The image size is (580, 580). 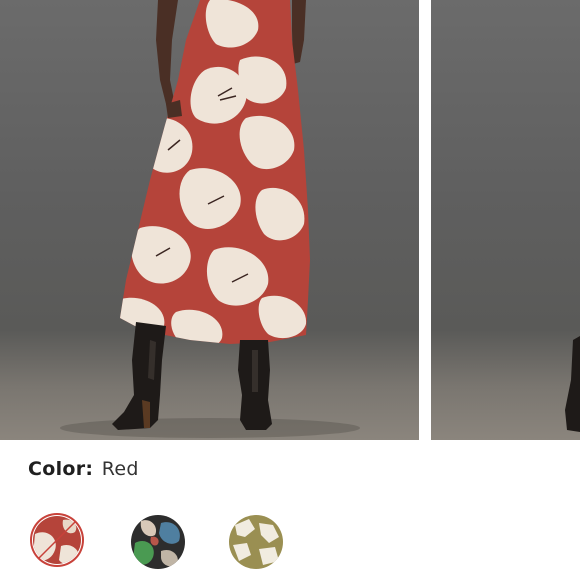 I want to click on color-selector-label: Color: Red, so click(x=83, y=469).